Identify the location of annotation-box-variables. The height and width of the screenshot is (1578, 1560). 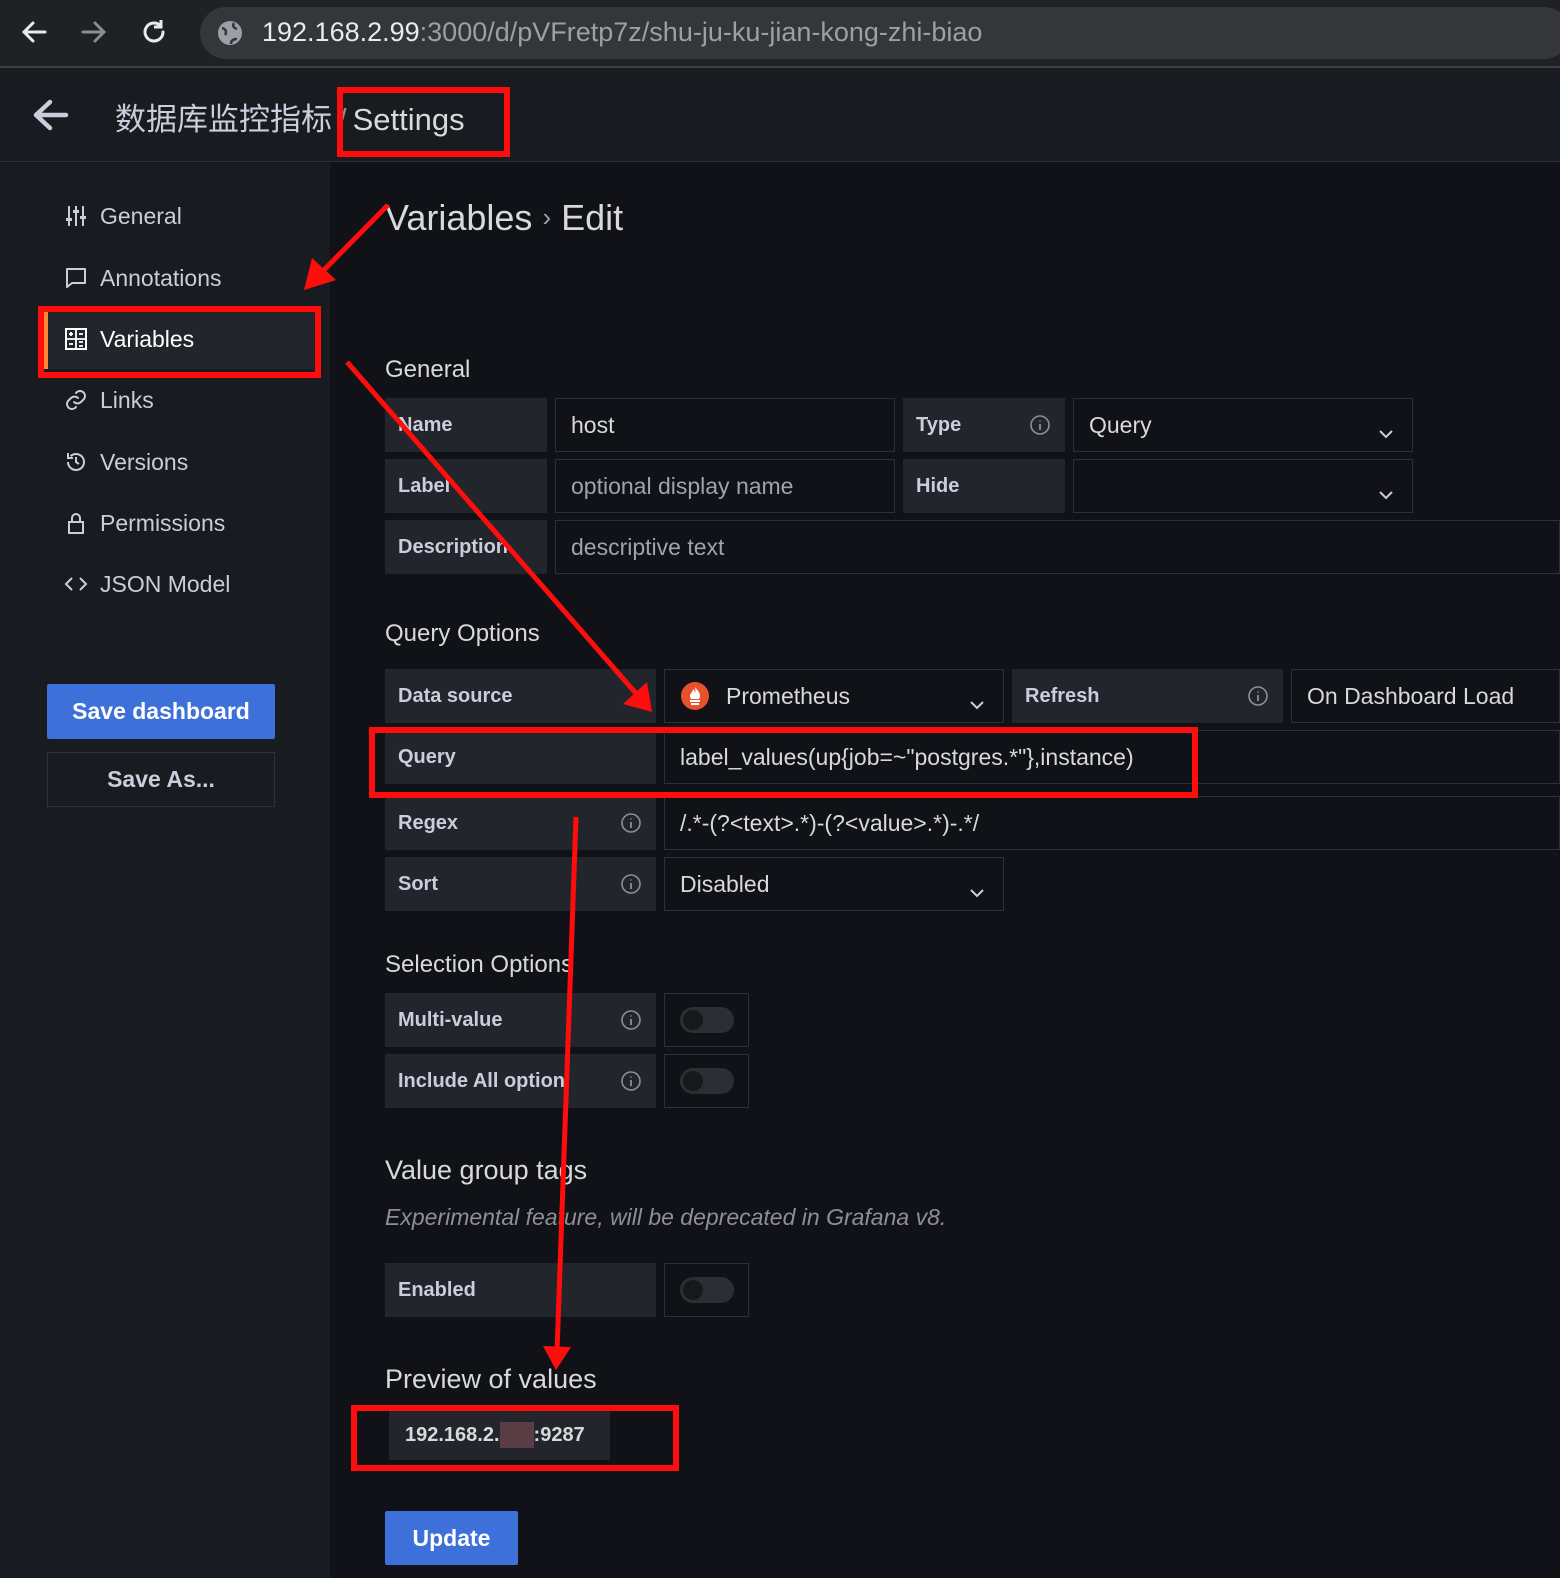
(179, 342).